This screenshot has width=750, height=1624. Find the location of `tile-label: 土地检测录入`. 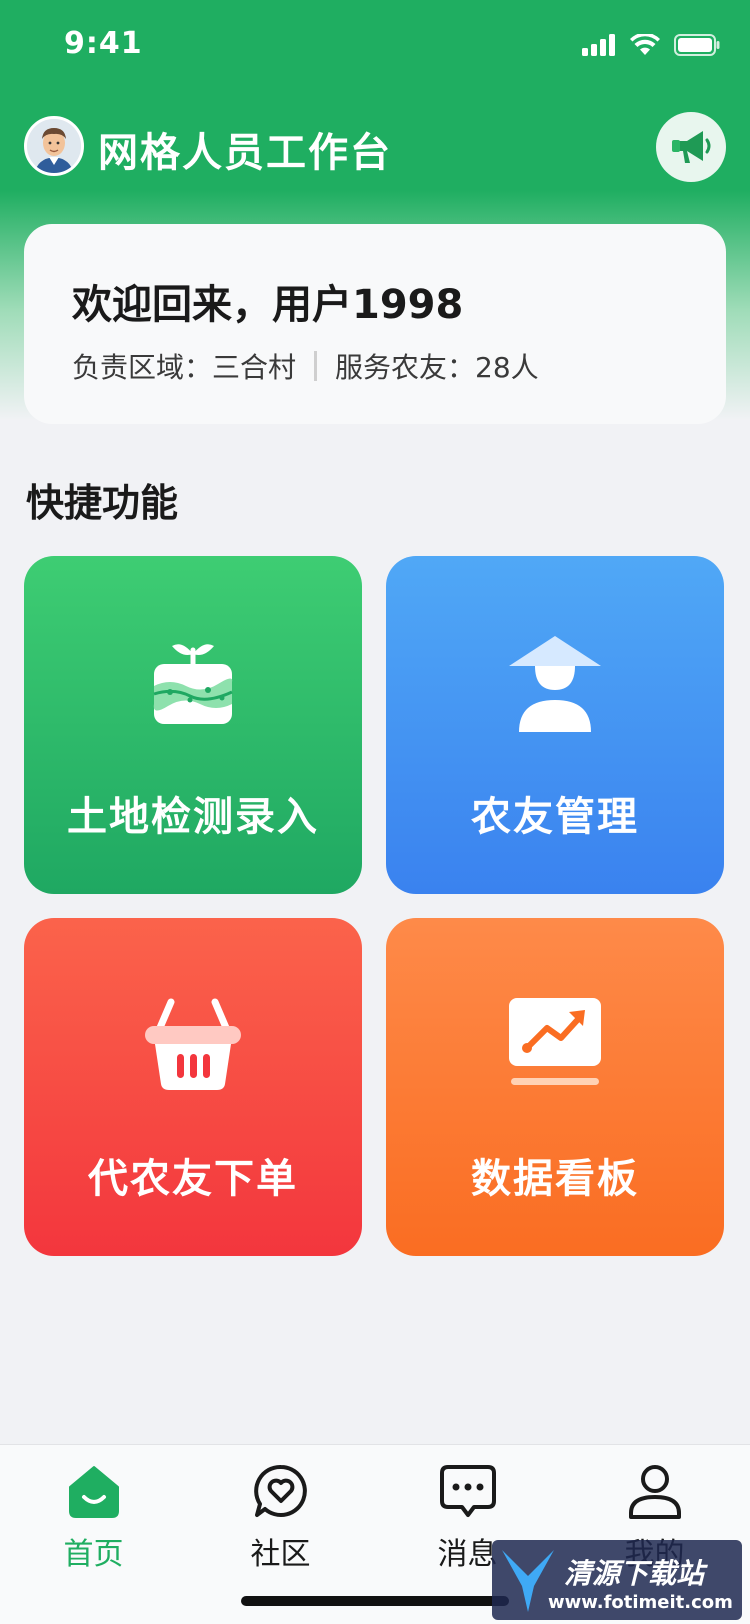

tile-label: 土地检测录入 is located at coordinates (193, 817).